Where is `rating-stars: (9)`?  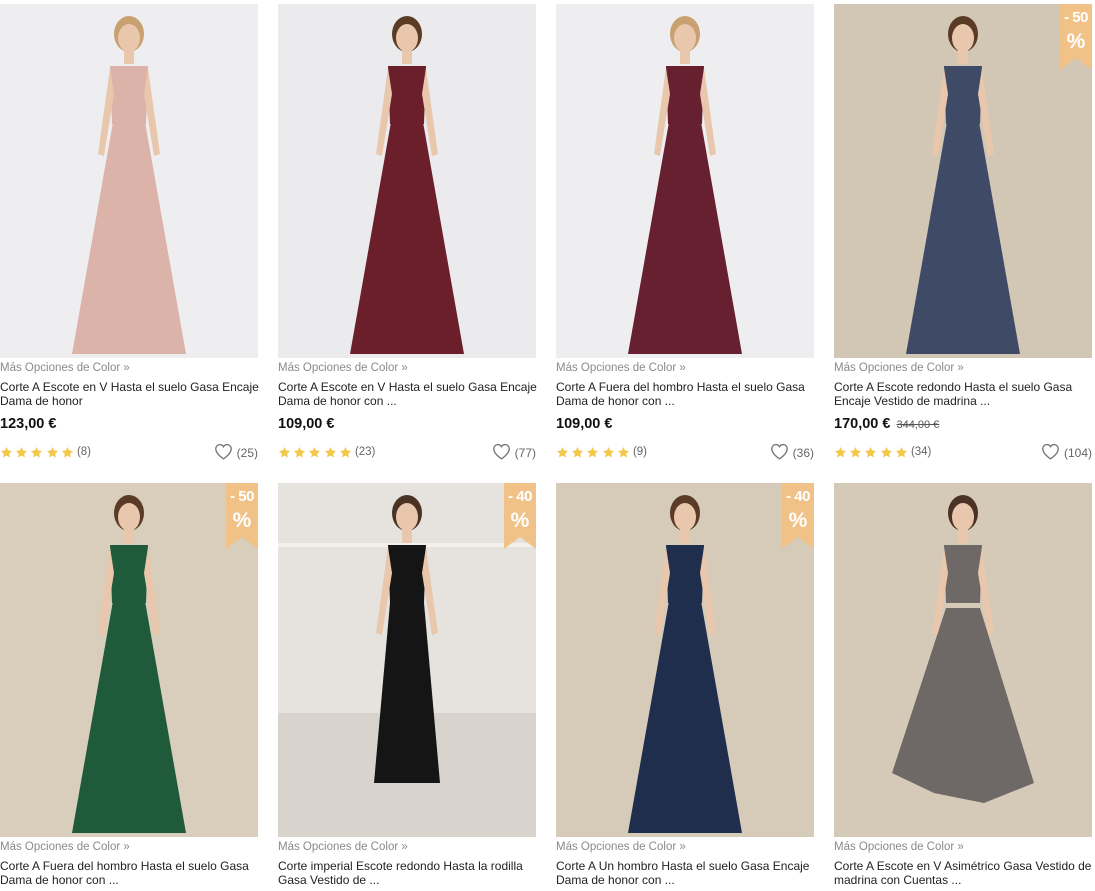 rating-stars: (9) is located at coordinates (601, 452).